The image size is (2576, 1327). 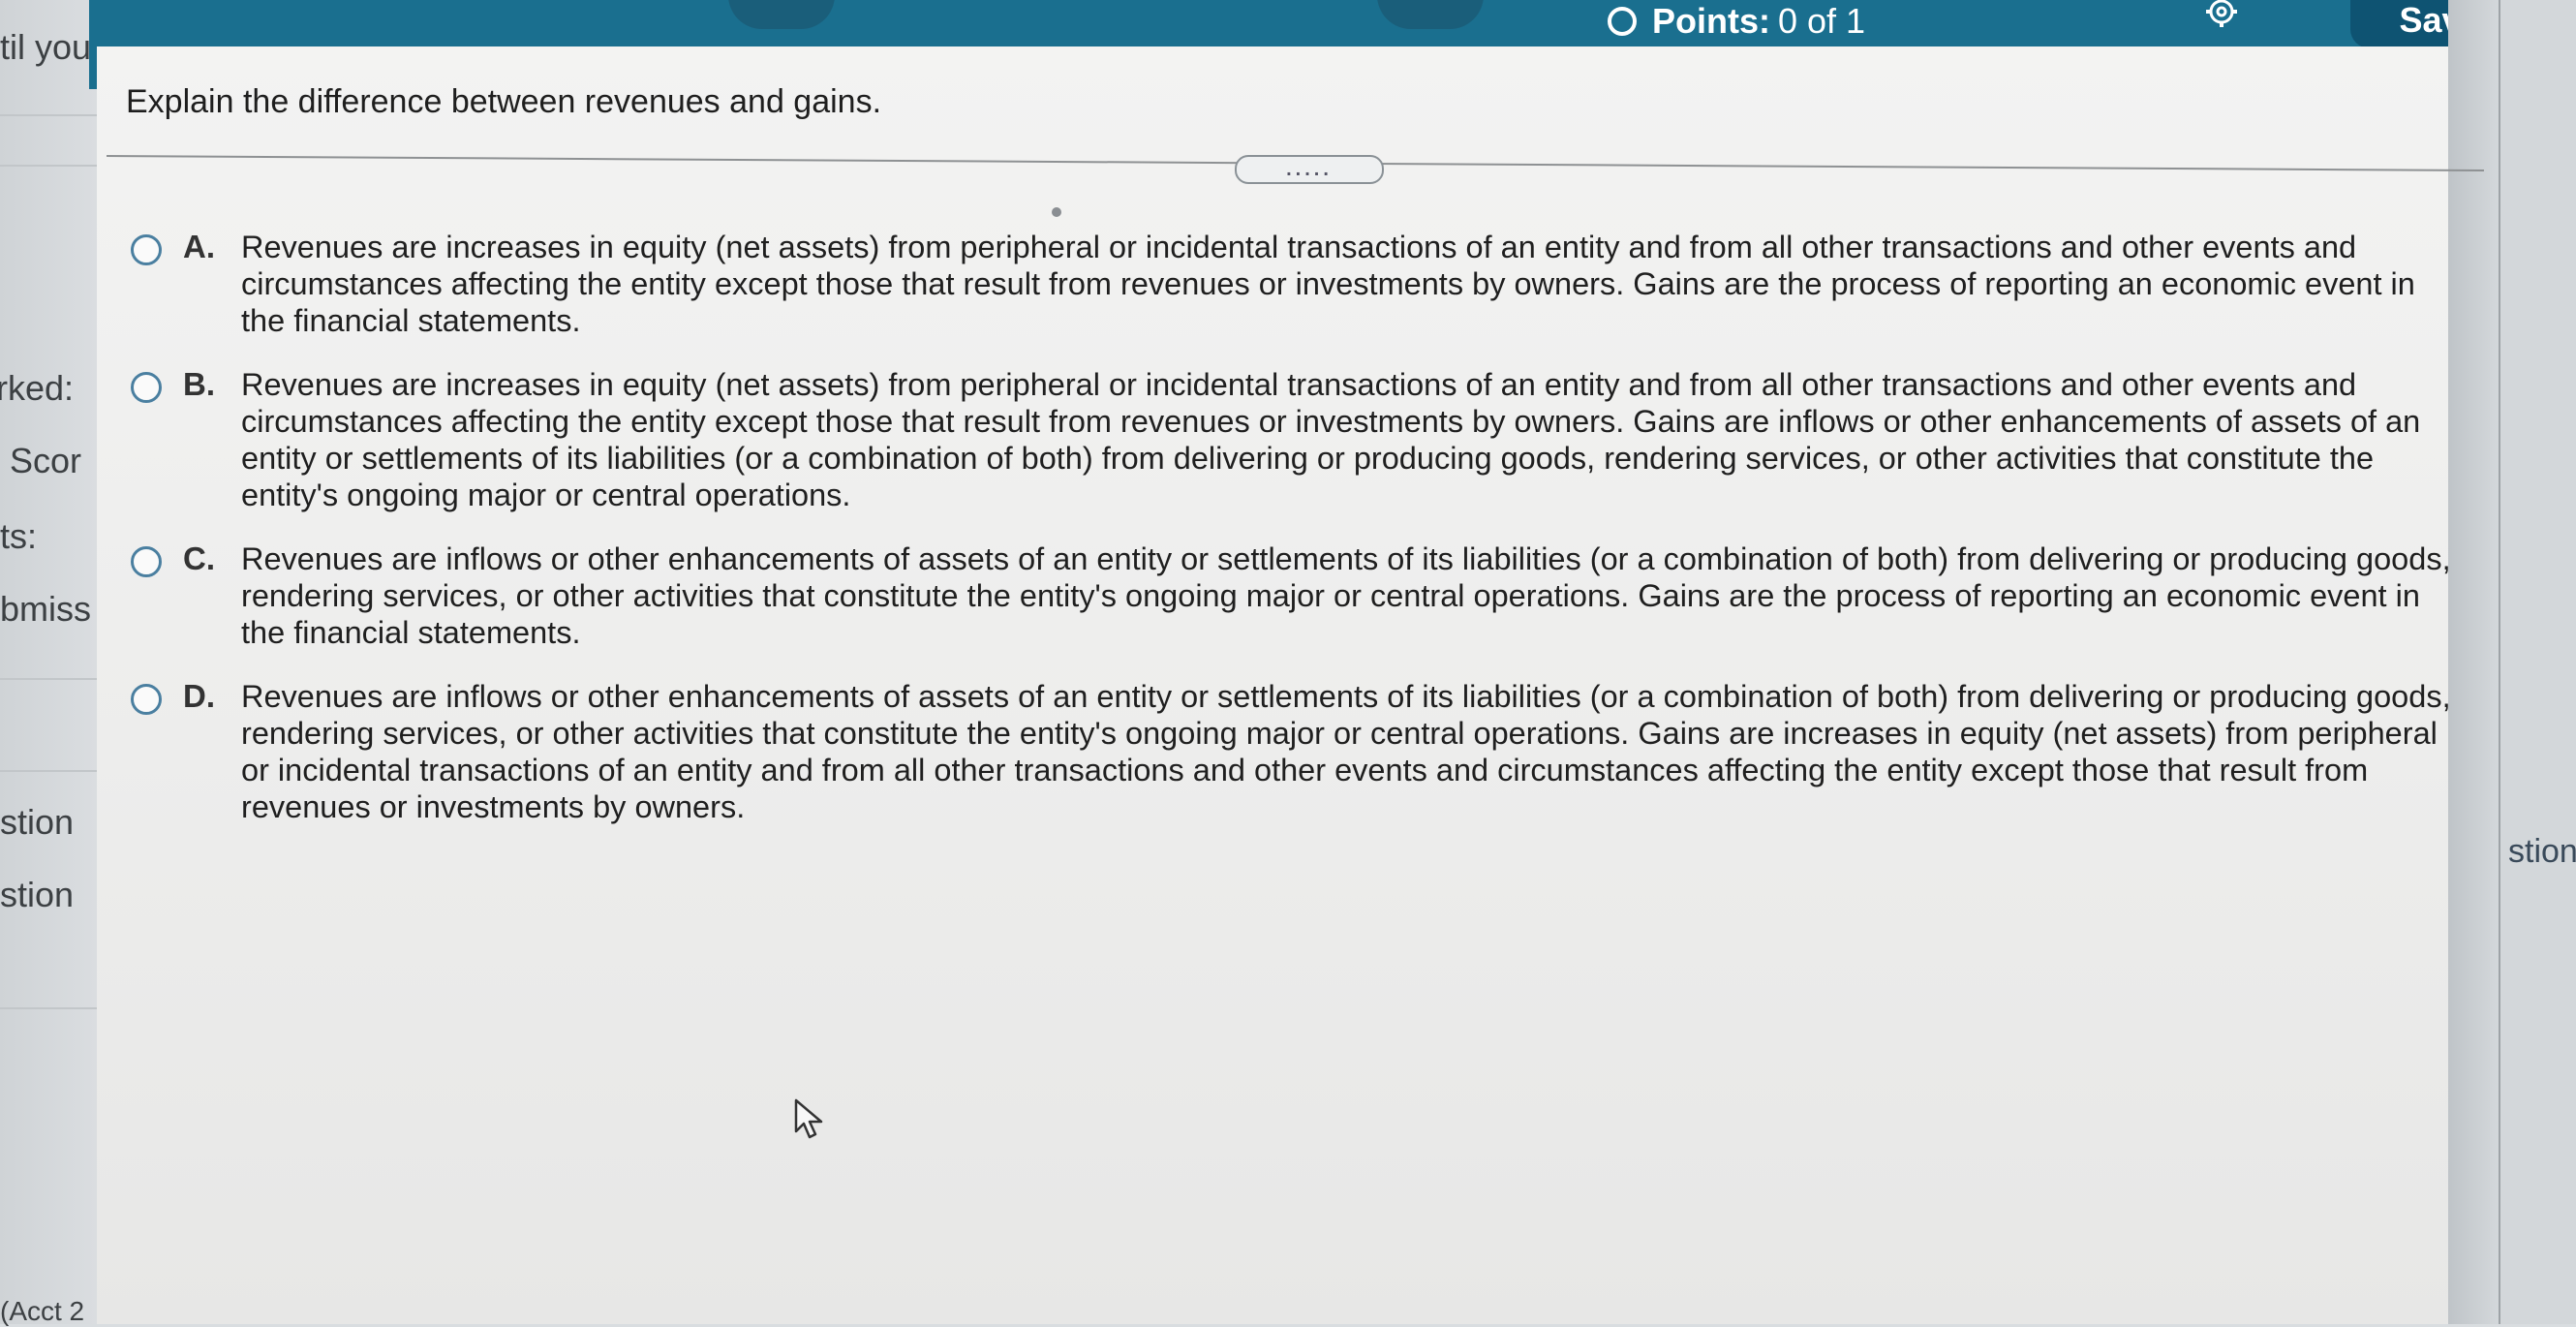 What do you see at coordinates (2542, 852) in the screenshot?
I see `right-sidebar-link: stion` at bounding box center [2542, 852].